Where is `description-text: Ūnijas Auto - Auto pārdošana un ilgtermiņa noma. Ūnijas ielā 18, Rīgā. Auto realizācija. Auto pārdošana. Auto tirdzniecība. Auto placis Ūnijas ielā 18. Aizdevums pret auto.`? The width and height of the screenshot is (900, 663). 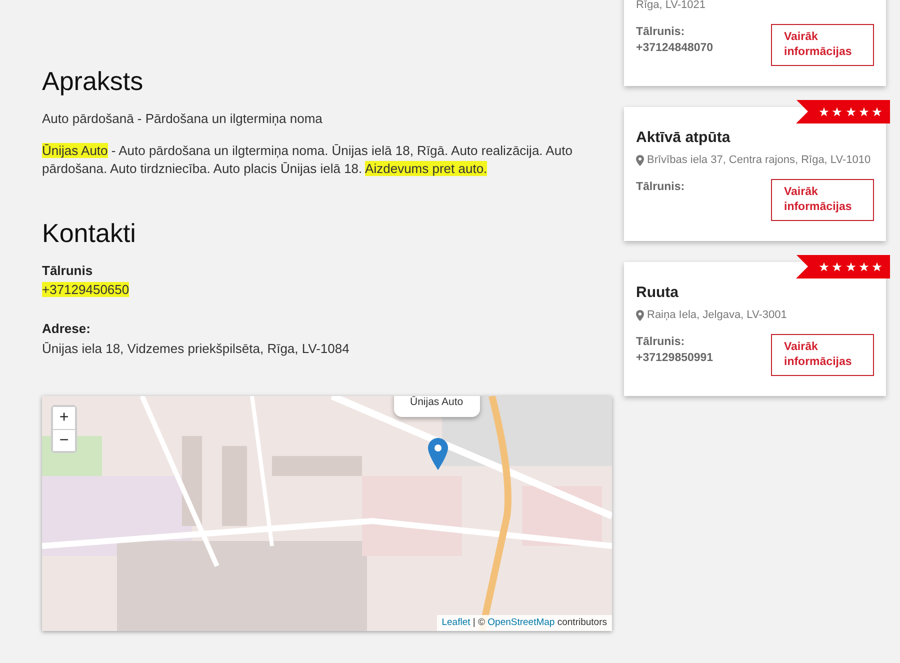
description-text: Ūnijas Auto - Auto pārdošana un ilgtermiņa noma. Ūnijas ielā 18, Rīgā. Auto realizācija. Auto pārdošana. Auto tirdzniecība. Auto placis Ūnijas ielā 18. Aizdevums pret auto. is located at coordinates (308, 160).